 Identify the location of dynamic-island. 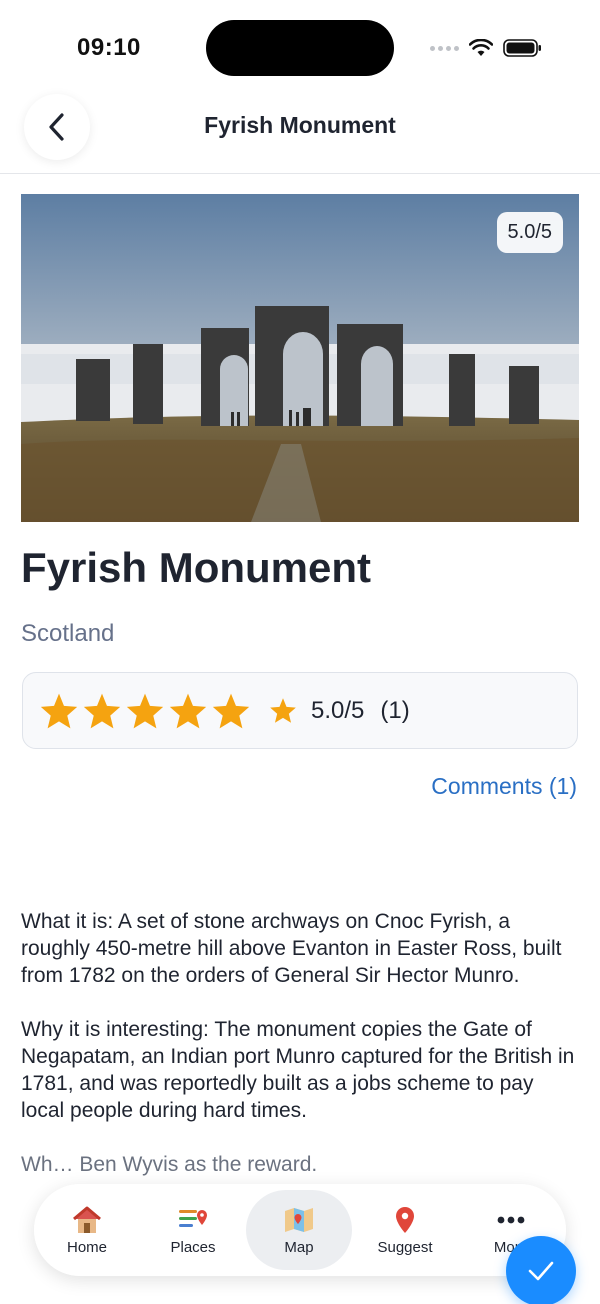
(300, 48).